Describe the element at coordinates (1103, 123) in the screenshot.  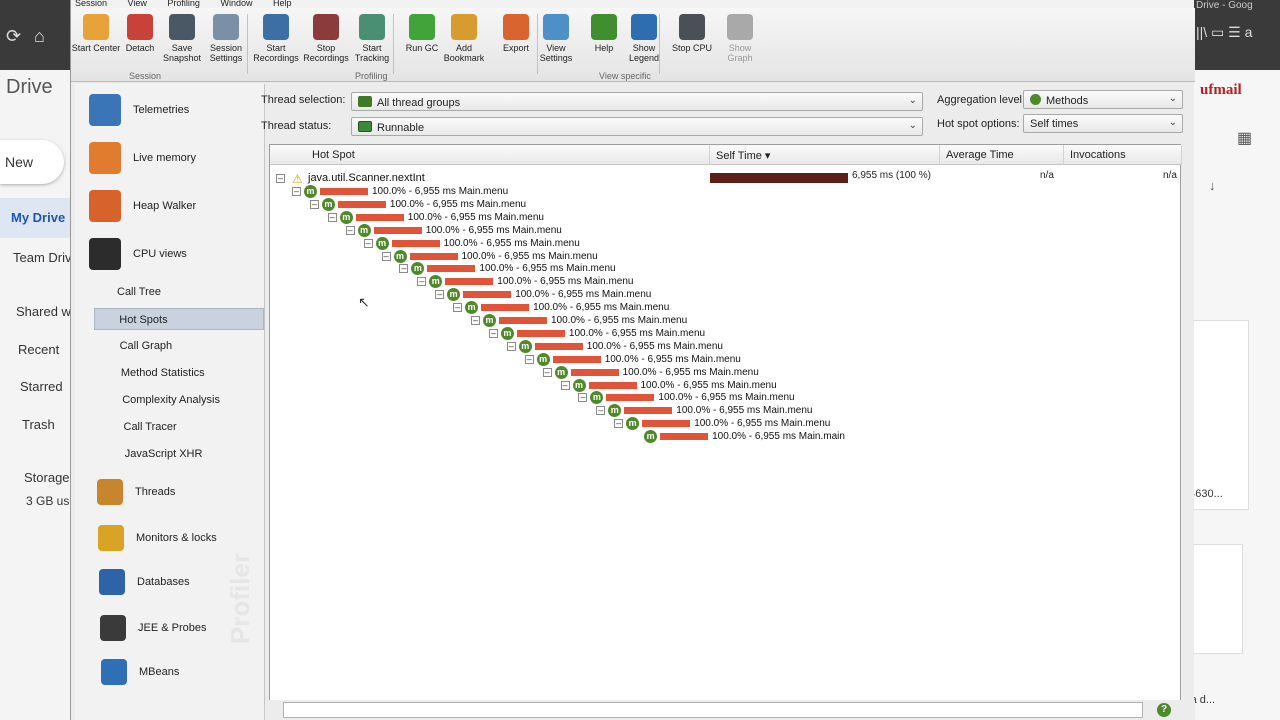
I see `hotspot-options-combo: Self times ⌄` at that location.